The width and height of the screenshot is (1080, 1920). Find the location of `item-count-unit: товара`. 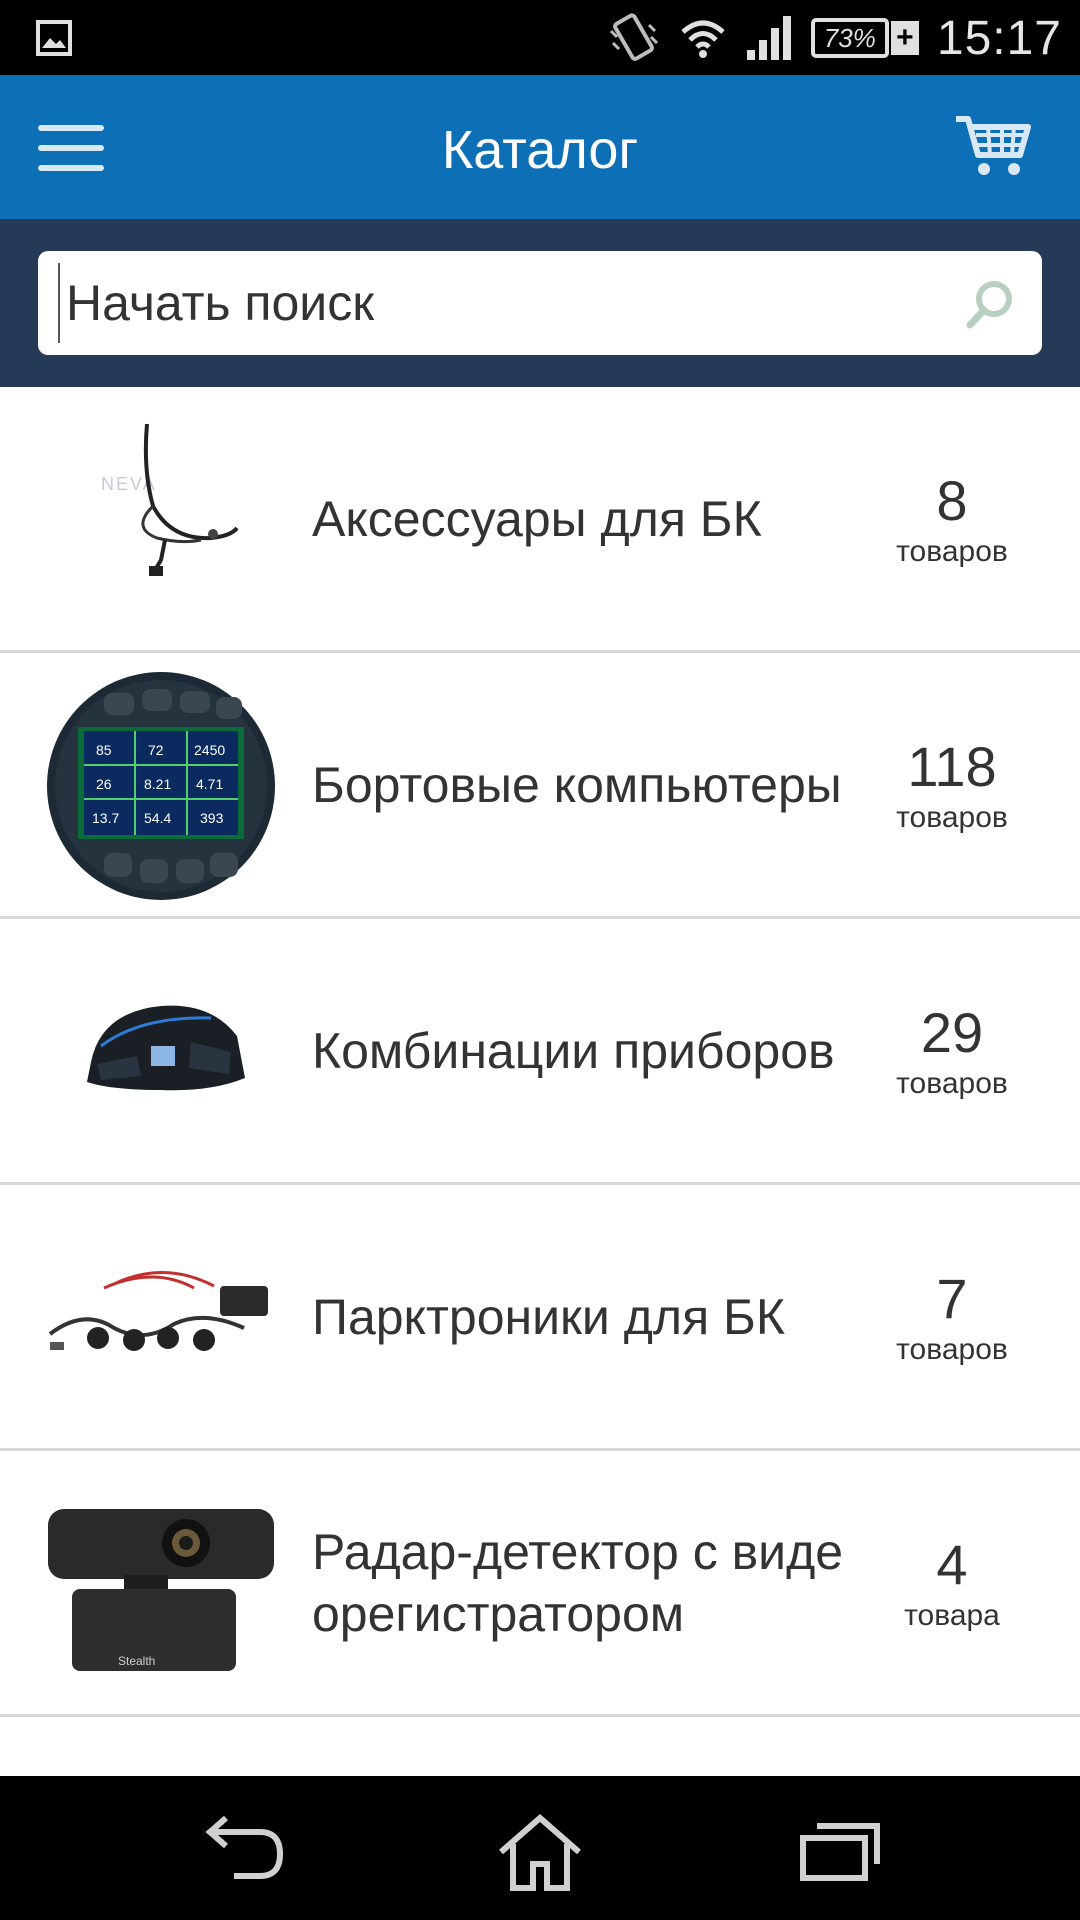

item-count-unit: товара is located at coordinates (952, 1615).